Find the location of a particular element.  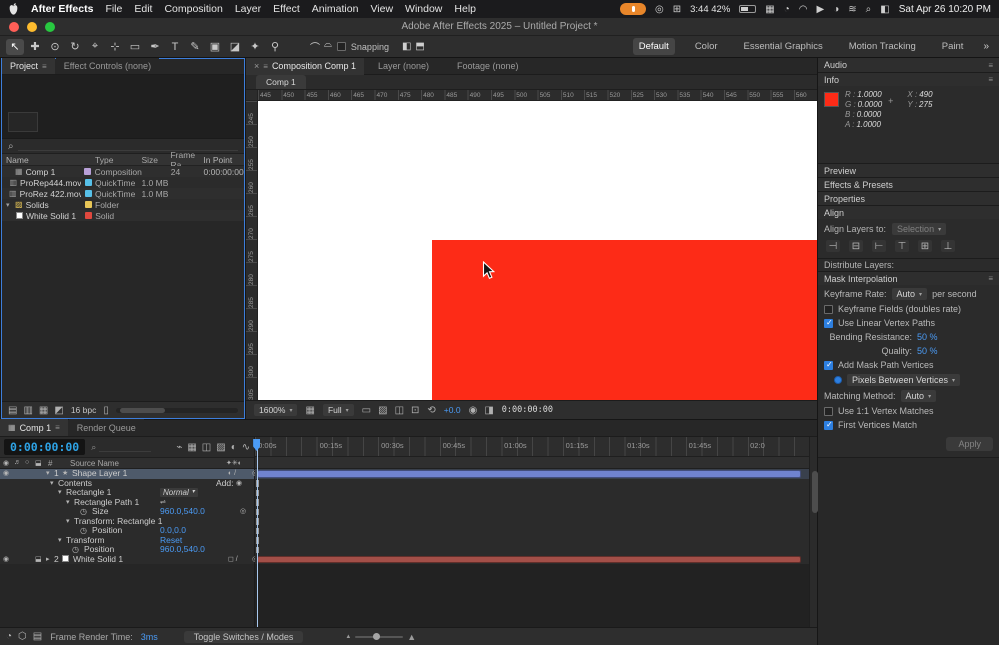

timeline-row-contents: ▾ Contents Add: ◉ is located at coordinates (127, 483).